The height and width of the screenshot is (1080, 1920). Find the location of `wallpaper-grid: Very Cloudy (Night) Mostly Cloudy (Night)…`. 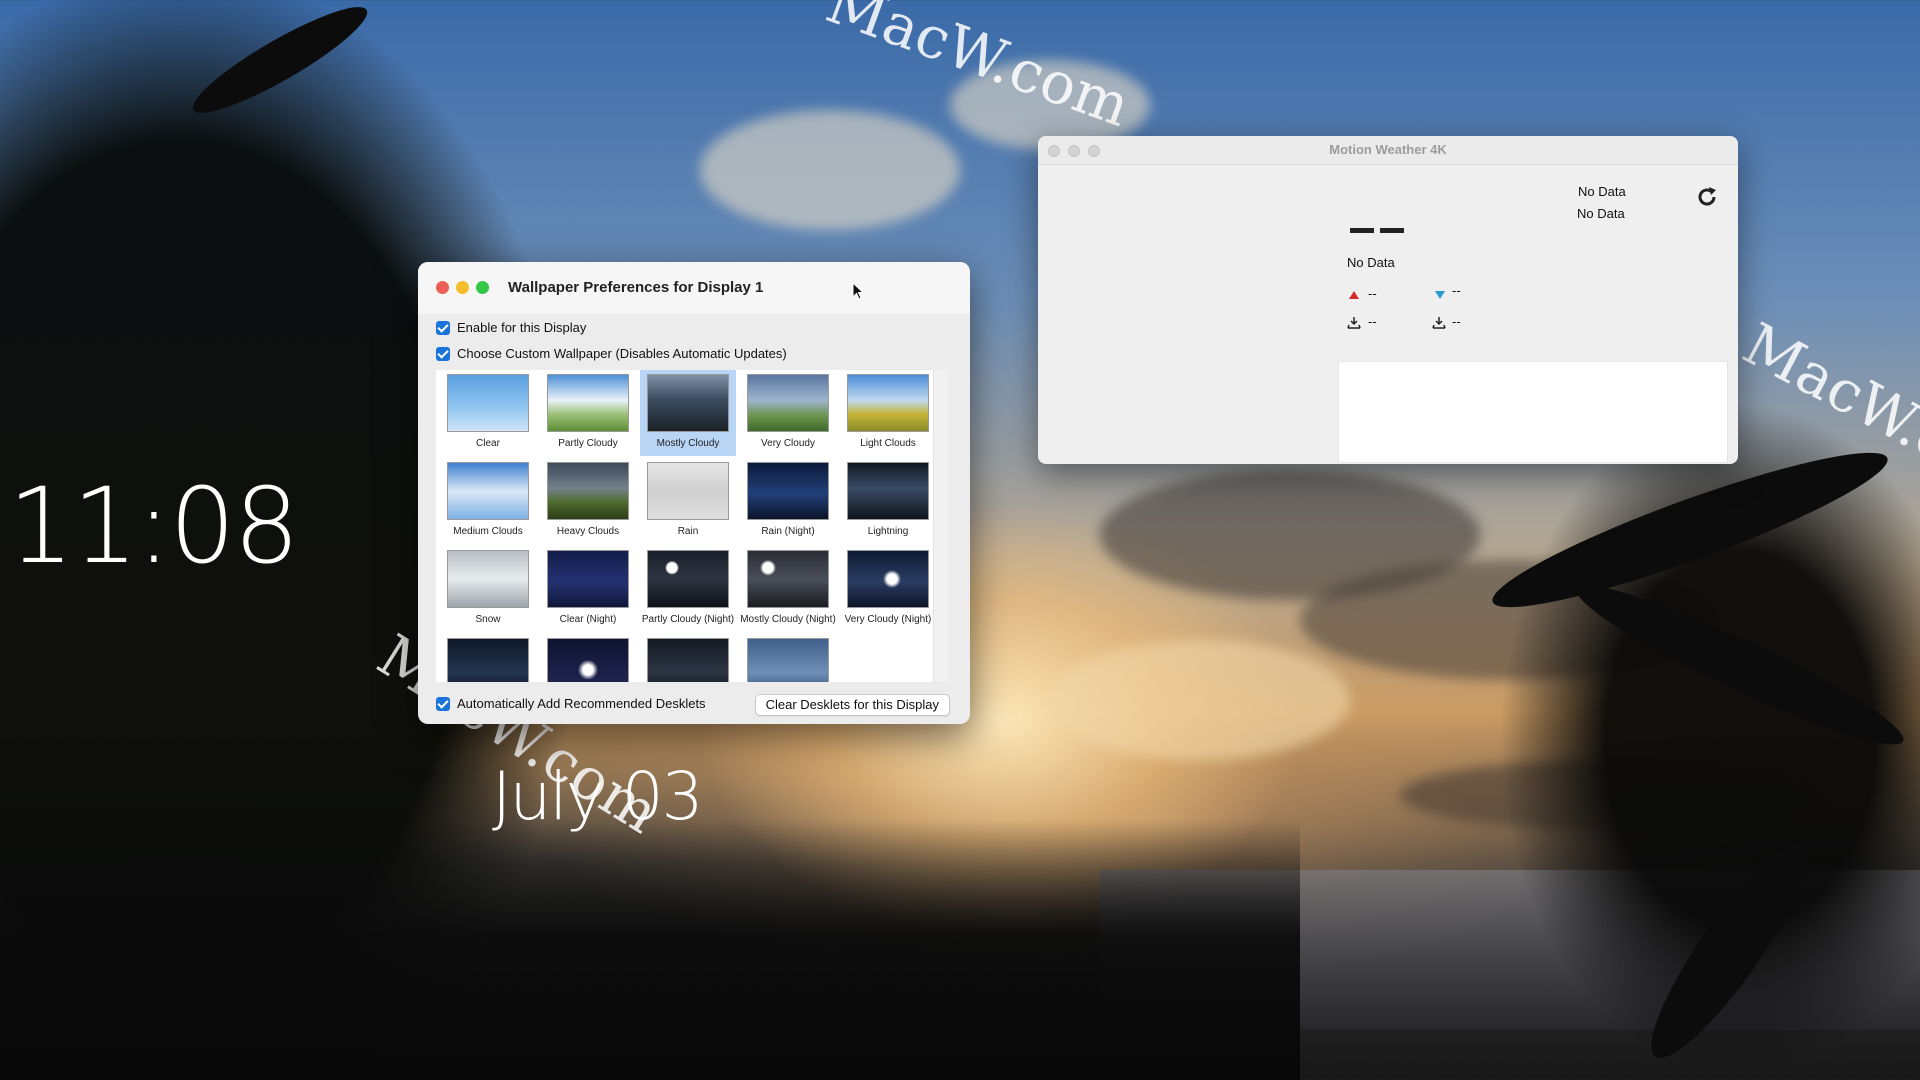

wallpaper-grid: Very Cloudy (Night) Mostly Cloudy (Night)… is located at coordinates (692, 526).